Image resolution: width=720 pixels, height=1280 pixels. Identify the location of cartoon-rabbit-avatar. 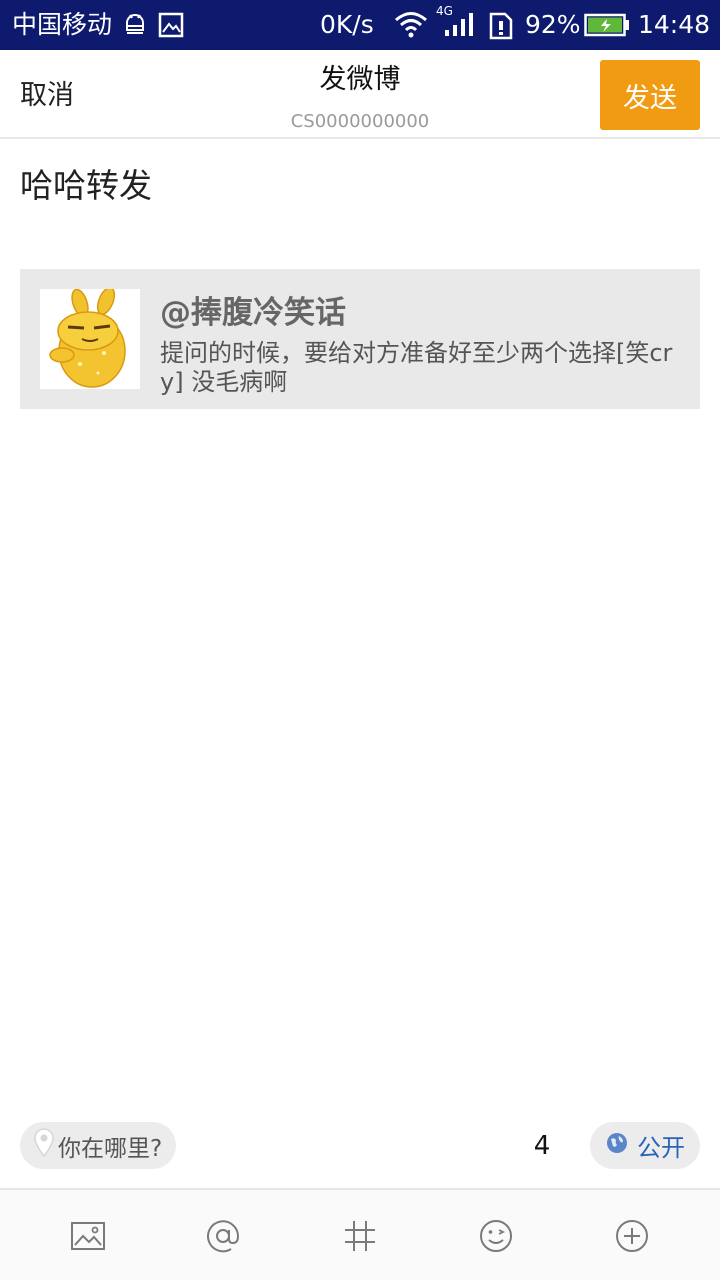
(90, 339).